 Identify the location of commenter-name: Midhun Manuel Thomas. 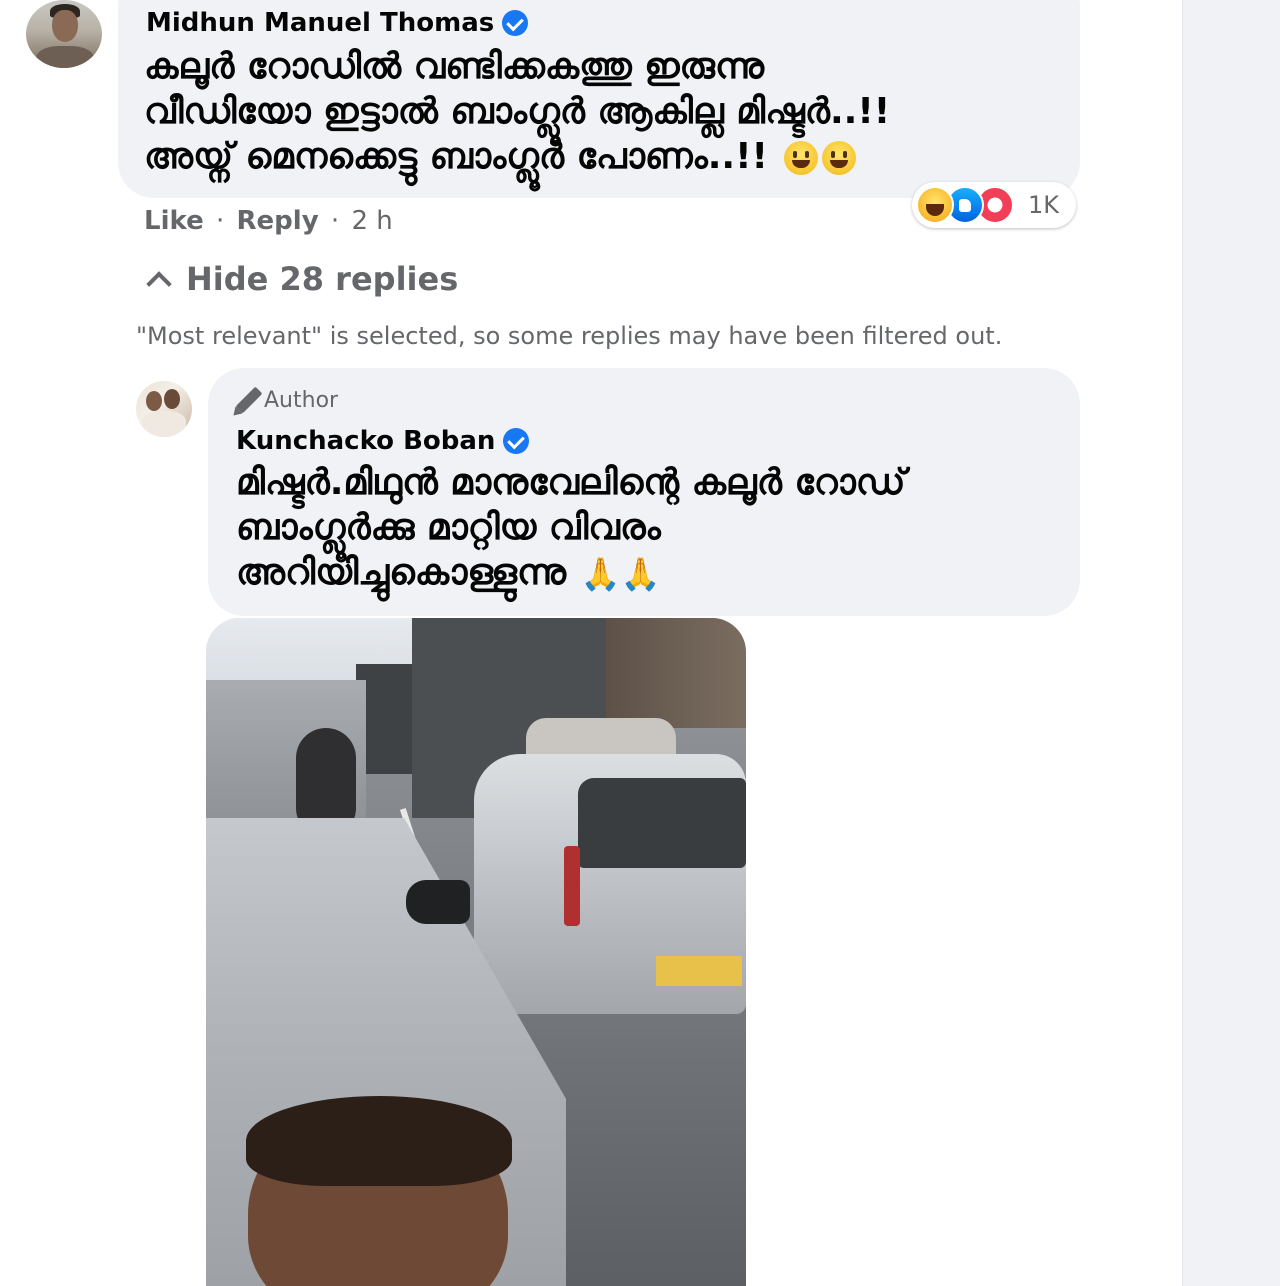
(337, 23).